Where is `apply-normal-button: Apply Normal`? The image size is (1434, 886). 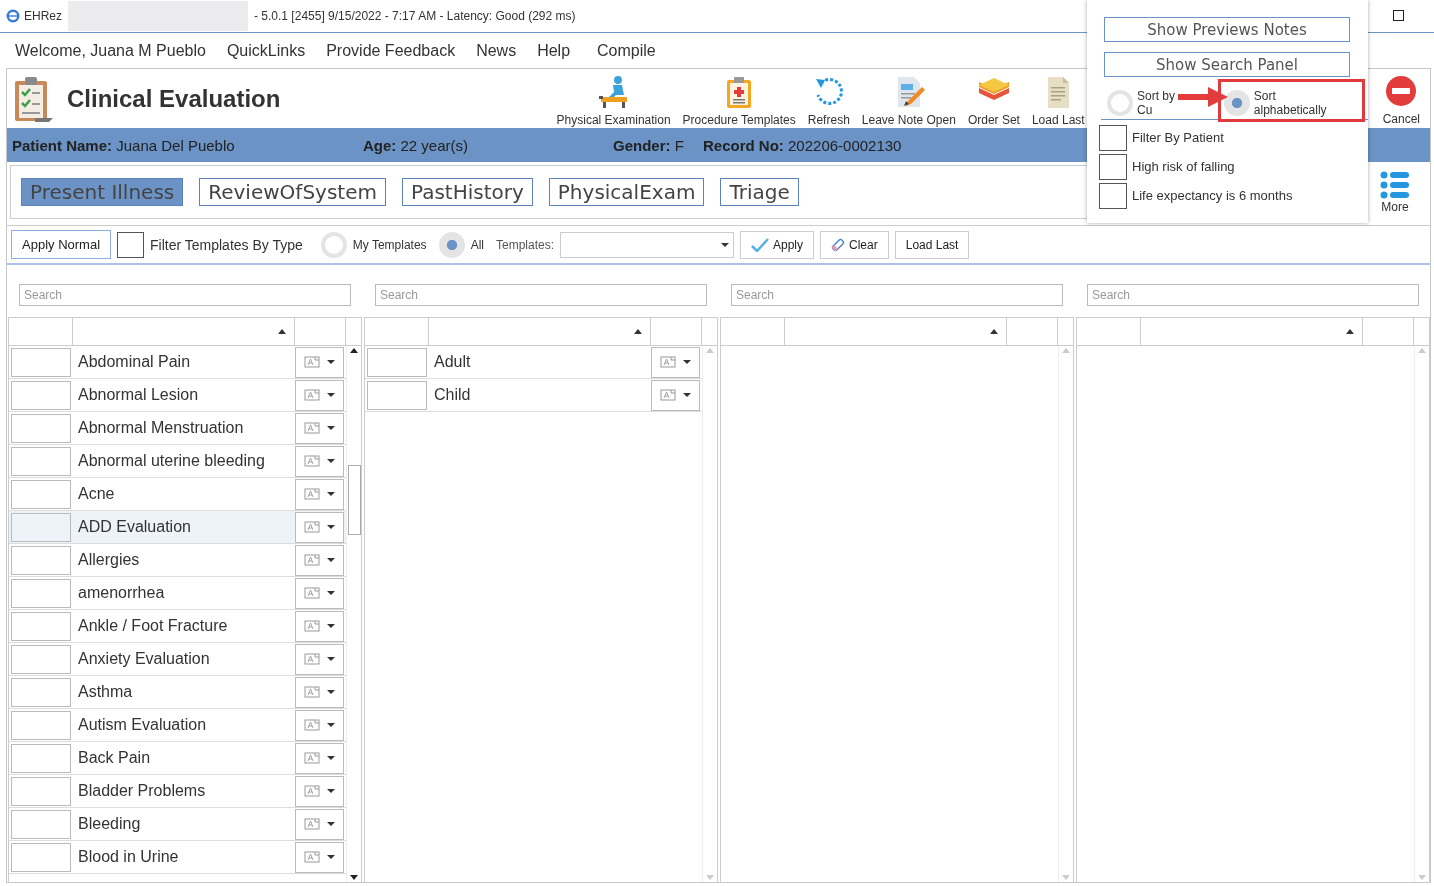 apply-normal-button: Apply Normal is located at coordinates (61, 244).